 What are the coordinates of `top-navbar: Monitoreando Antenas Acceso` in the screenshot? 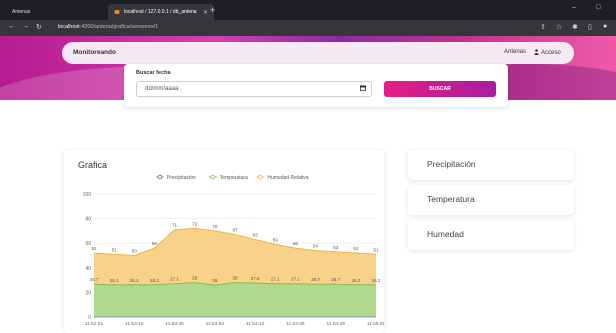 It's located at (318, 53).